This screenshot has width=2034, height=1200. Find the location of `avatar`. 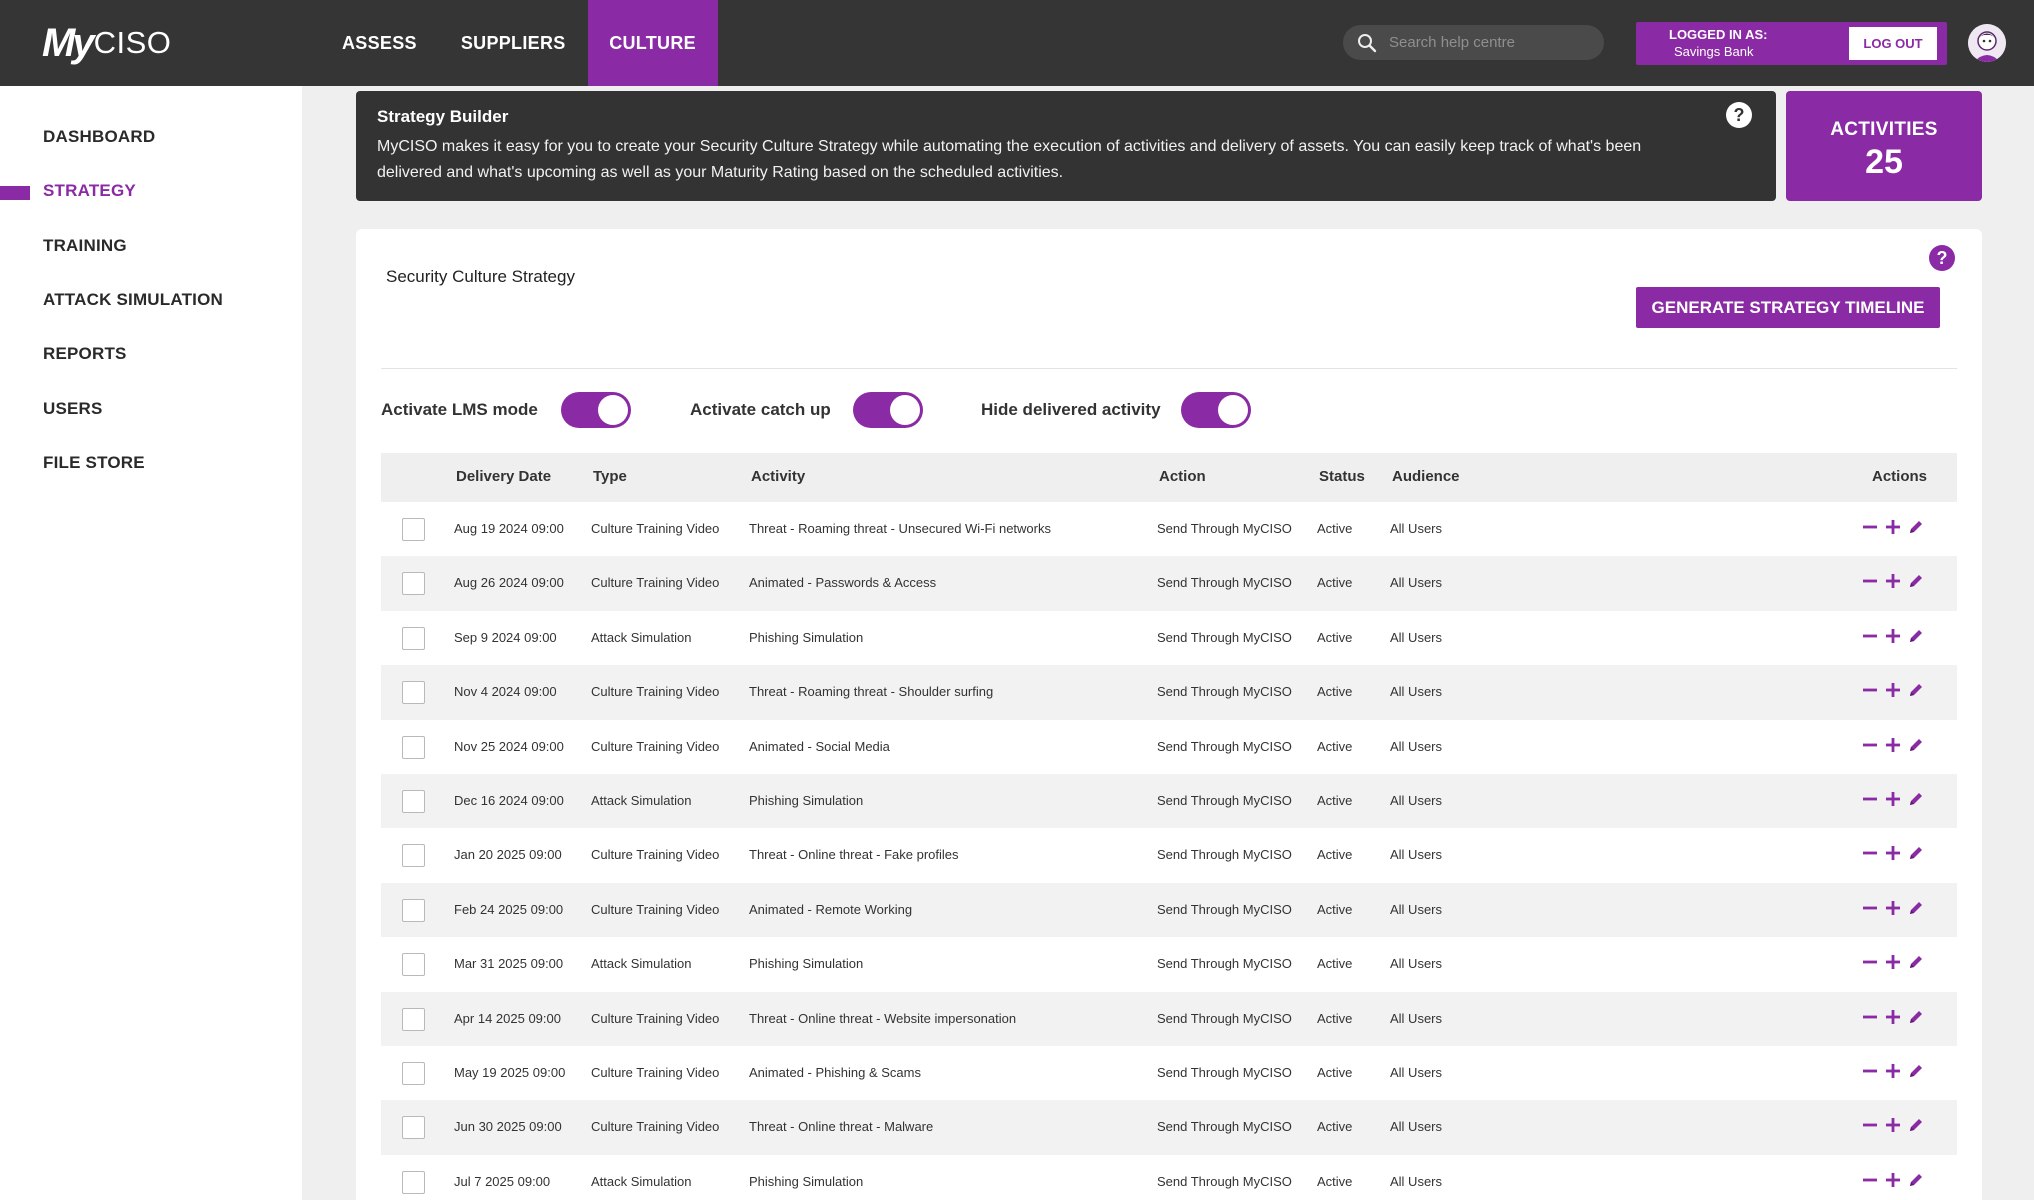

avatar is located at coordinates (1987, 43).